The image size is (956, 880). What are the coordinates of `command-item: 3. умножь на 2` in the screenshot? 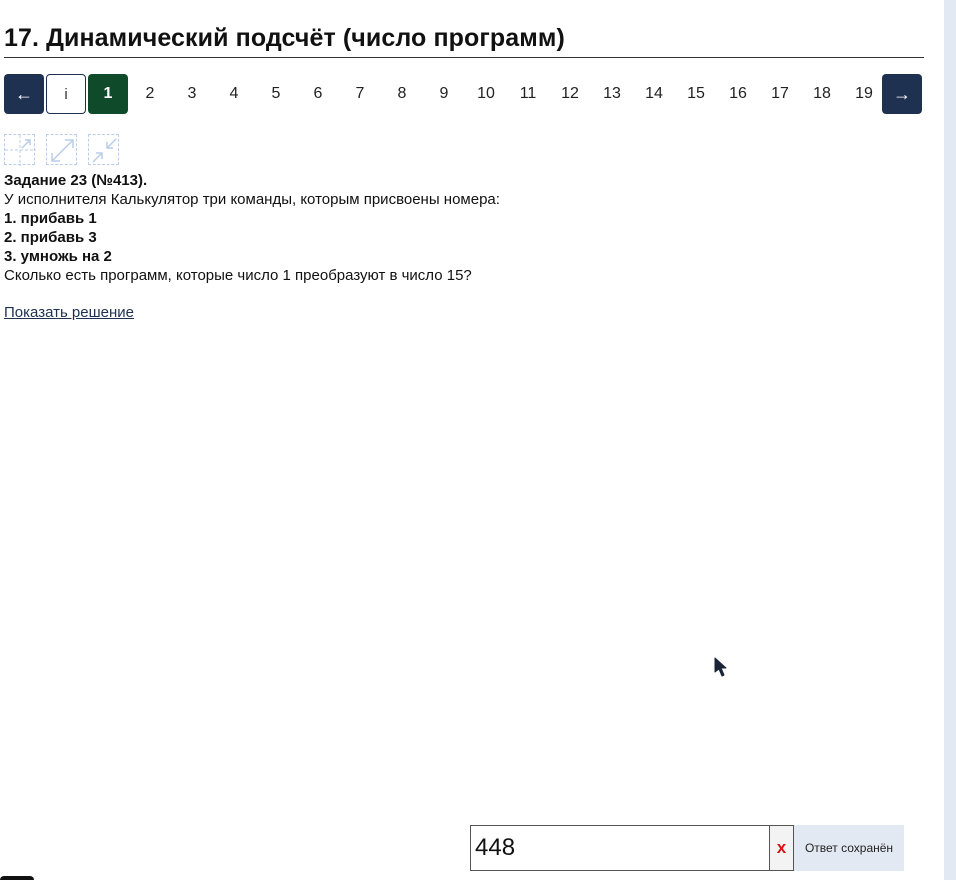 It's located at (58, 256).